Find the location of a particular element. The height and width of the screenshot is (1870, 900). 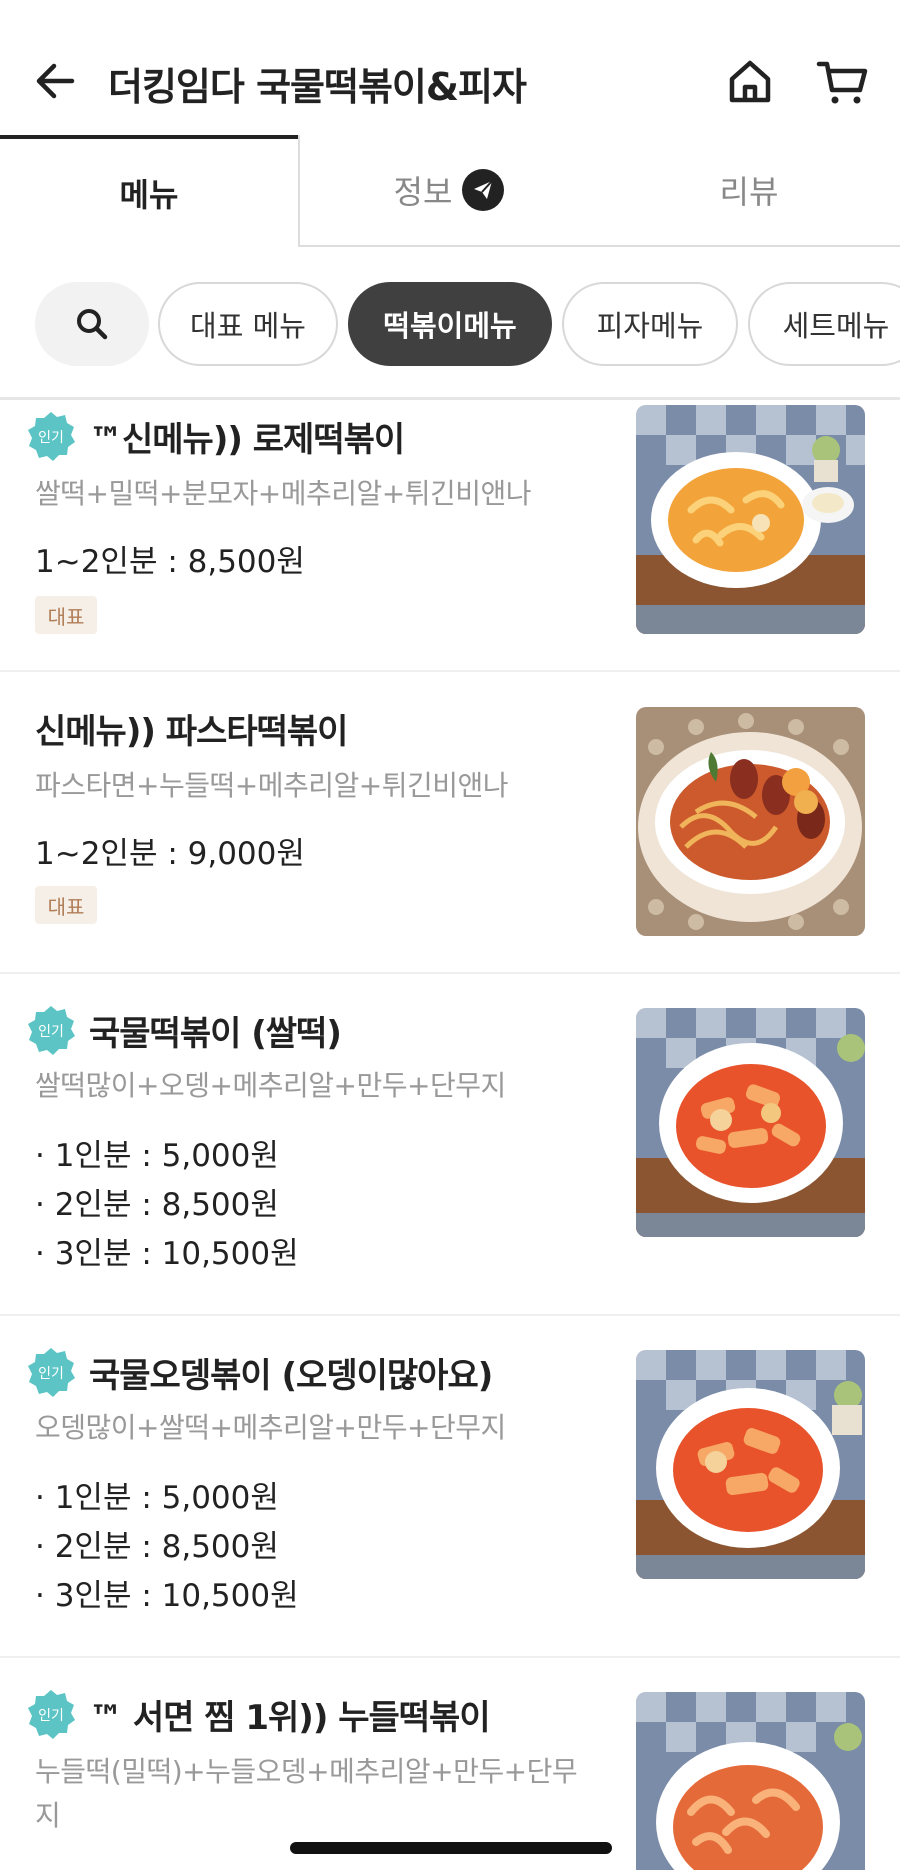

tab-menu-label: 메뉴 is located at coordinates (149, 195).